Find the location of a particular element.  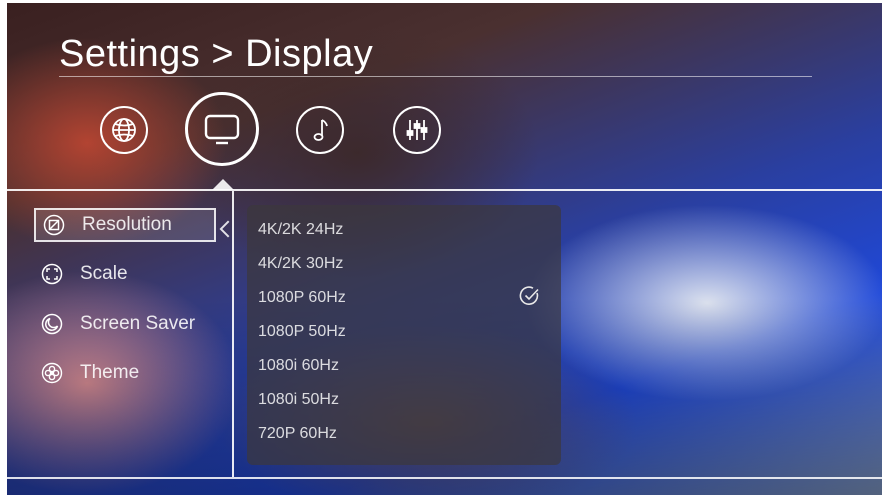

menu-item-scale: Scale is located at coordinates (129, 274).